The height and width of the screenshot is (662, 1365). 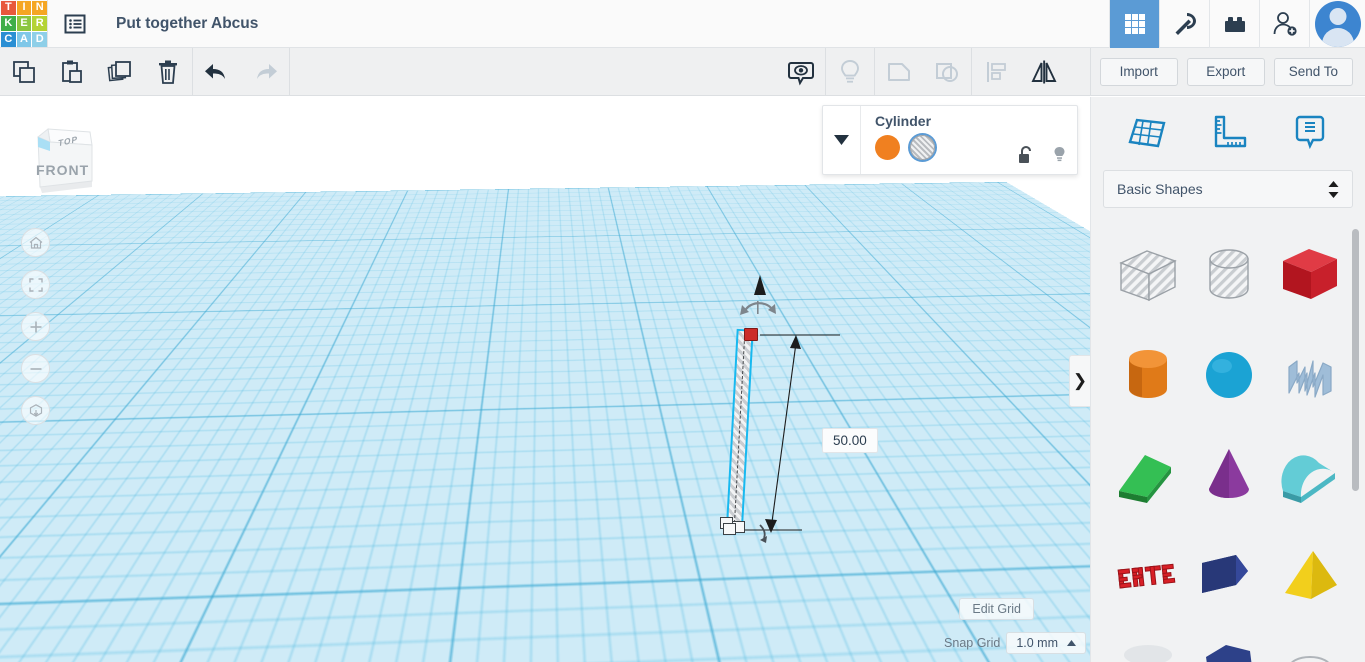 I want to click on shape-item-cylinder, so click(x=1147, y=376).